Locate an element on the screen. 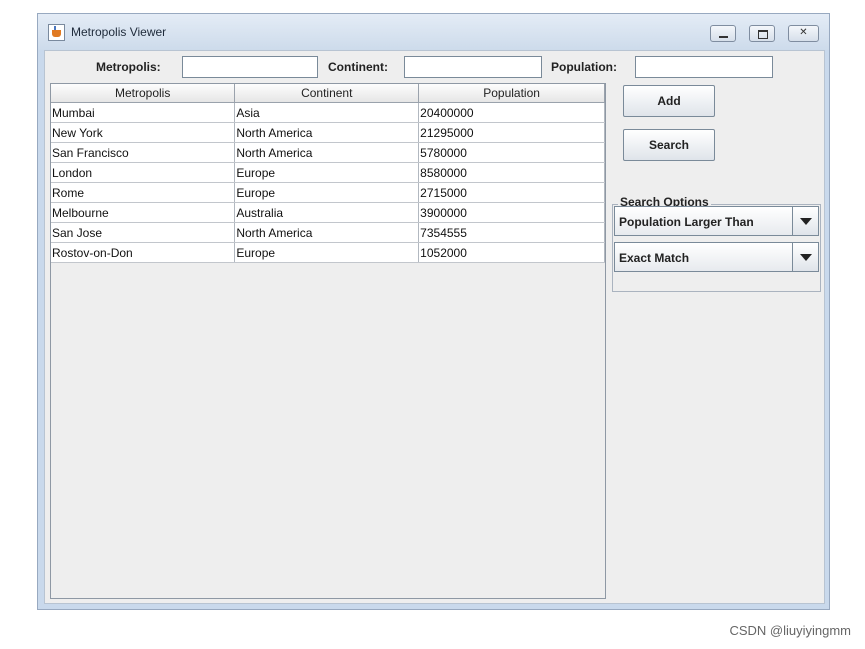 The image size is (865, 649). close-button: ✕ is located at coordinates (803, 33).